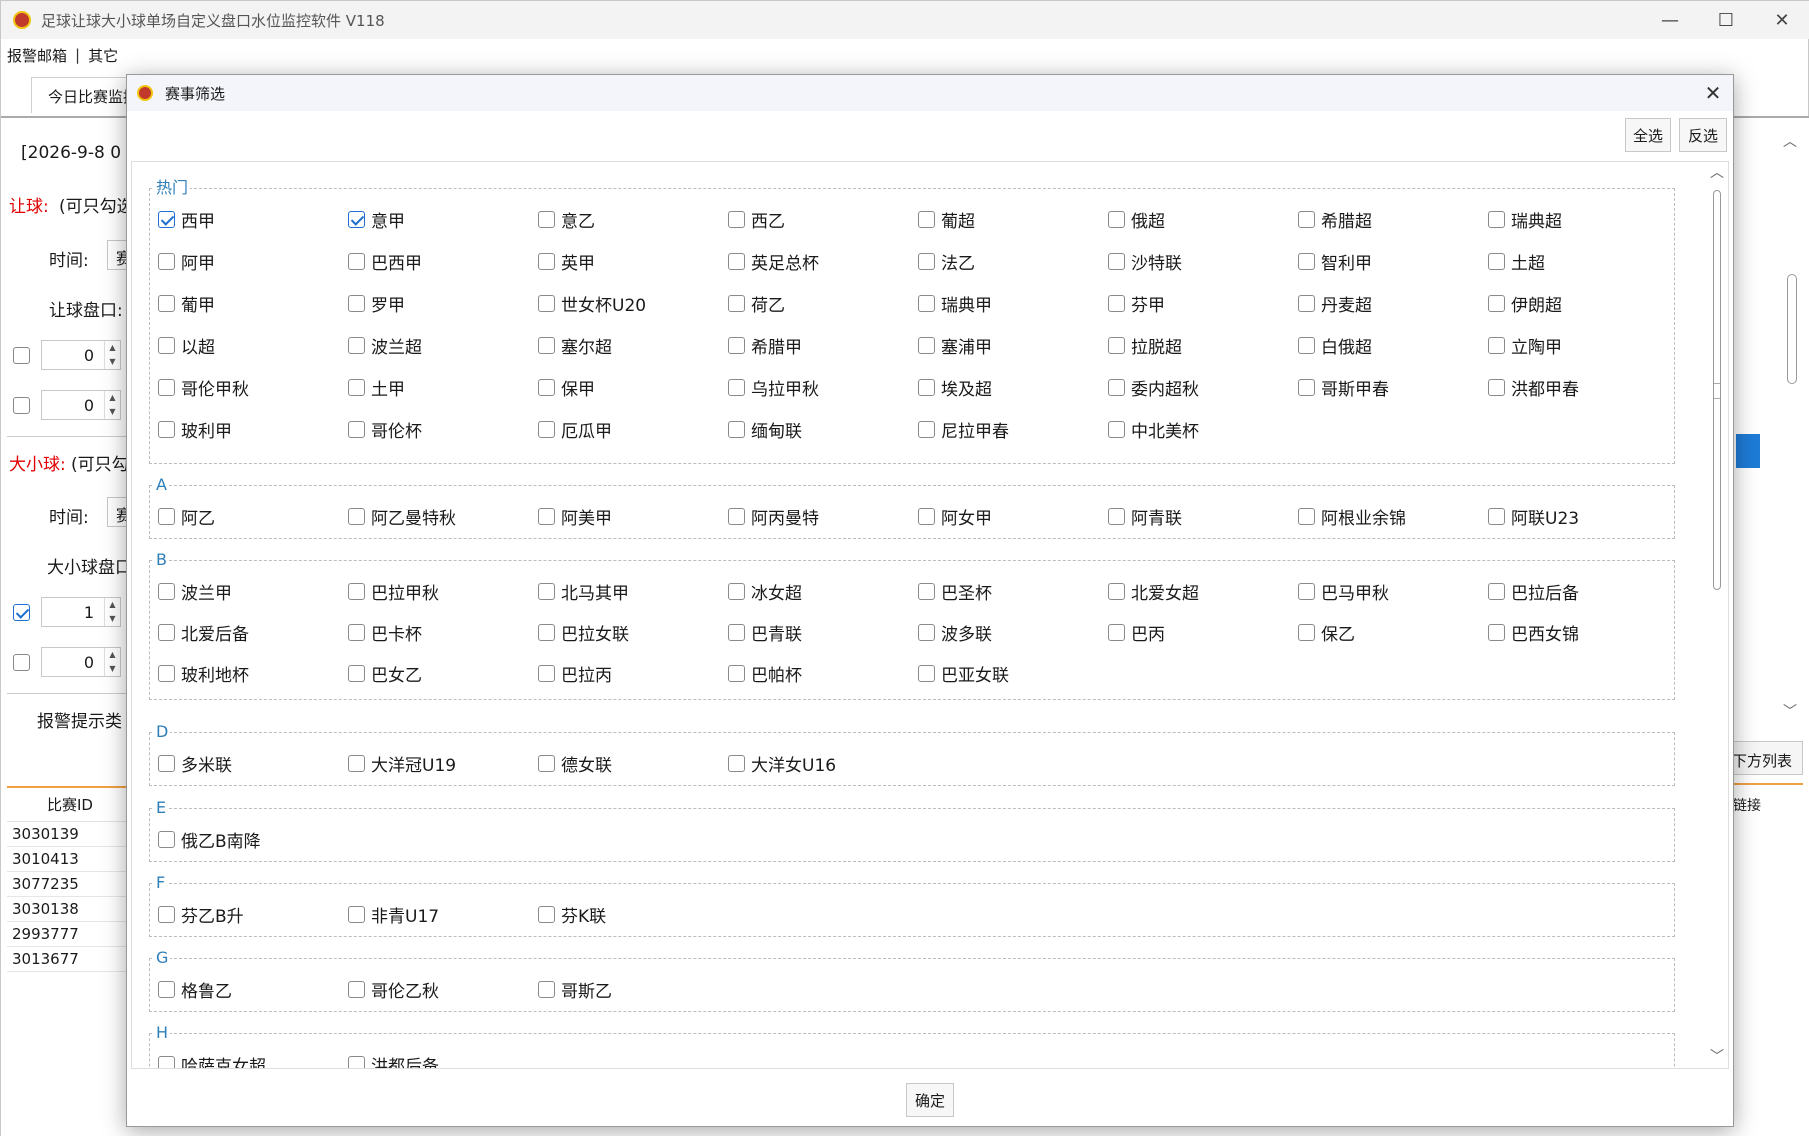  What do you see at coordinates (203, 632) in the screenshot?
I see `league-checkbox-item: 北爱后备` at bounding box center [203, 632].